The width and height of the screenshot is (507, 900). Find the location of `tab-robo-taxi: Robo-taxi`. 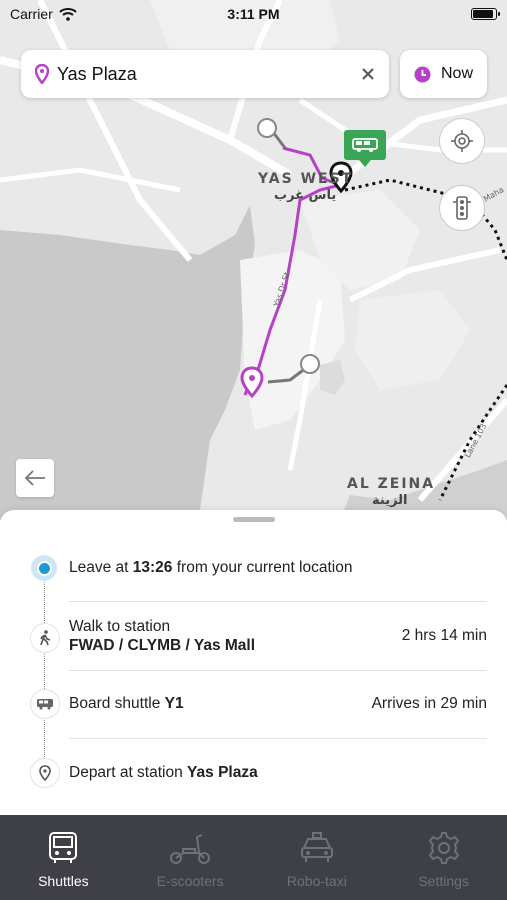

tab-robo-taxi: Robo-taxi is located at coordinates (317, 857).